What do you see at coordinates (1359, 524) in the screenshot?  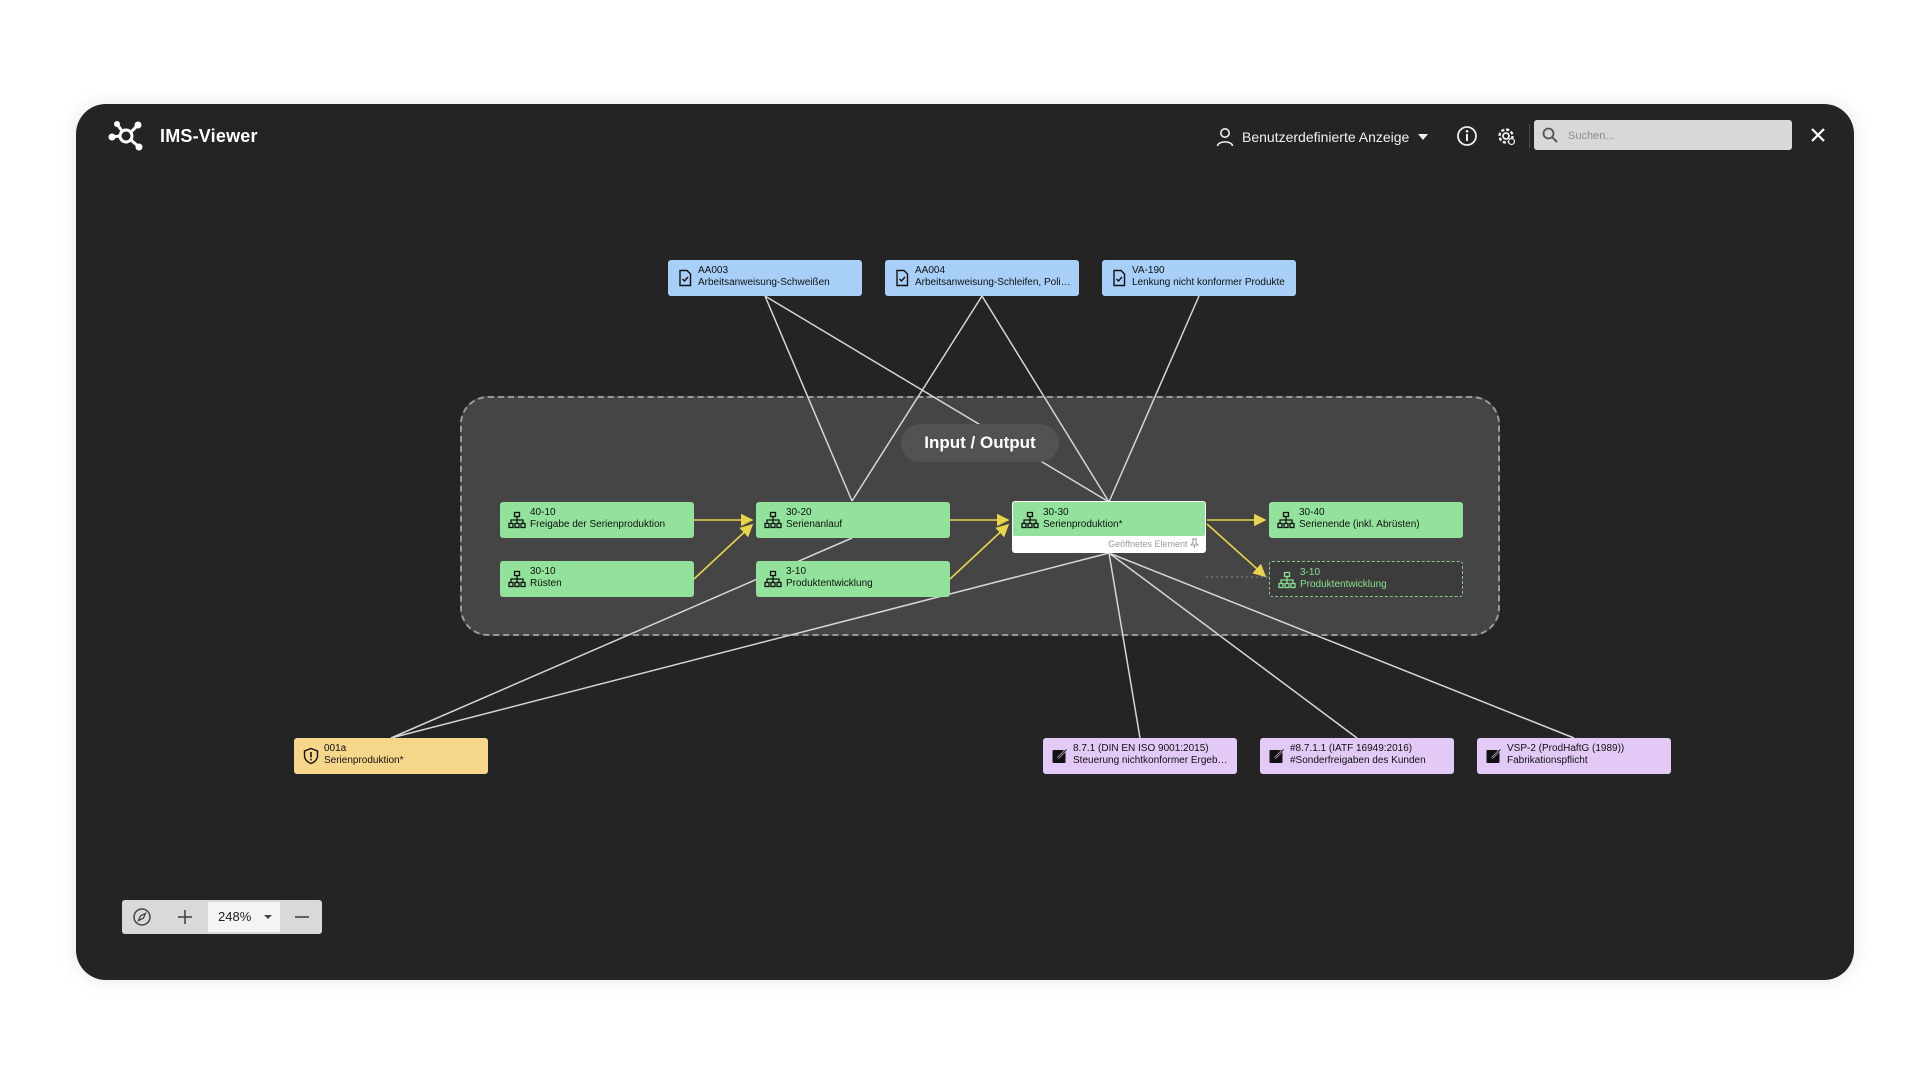 I see `node-title: Serienende (inkl. Abrüsten)` at bounding box center [1359, 524].